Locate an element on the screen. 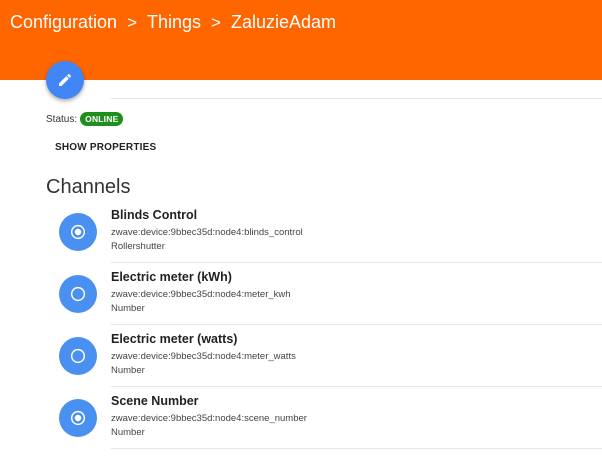  page-title: ZaluzieAdam is located at coordinates (283, 22).